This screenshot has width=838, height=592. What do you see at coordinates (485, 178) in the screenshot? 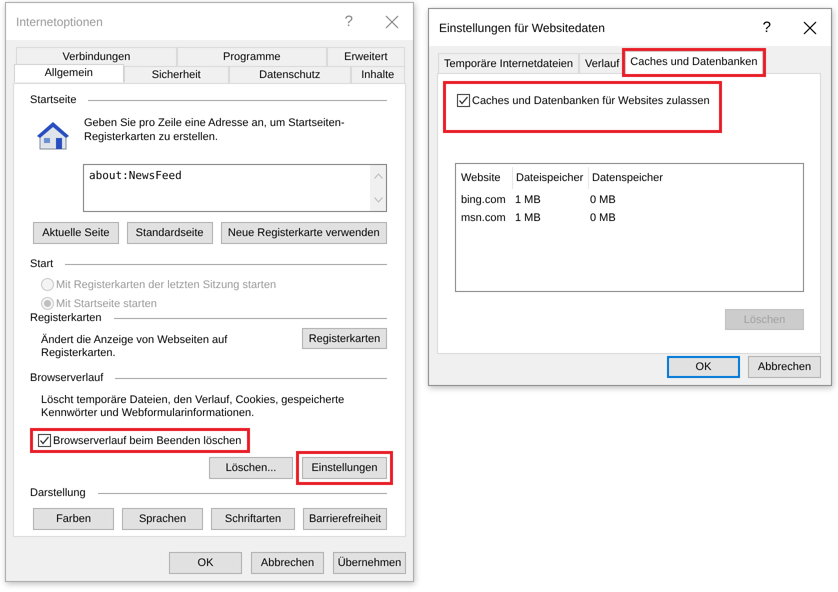
I see `column-header: Website` at bounding box center [485, 178].